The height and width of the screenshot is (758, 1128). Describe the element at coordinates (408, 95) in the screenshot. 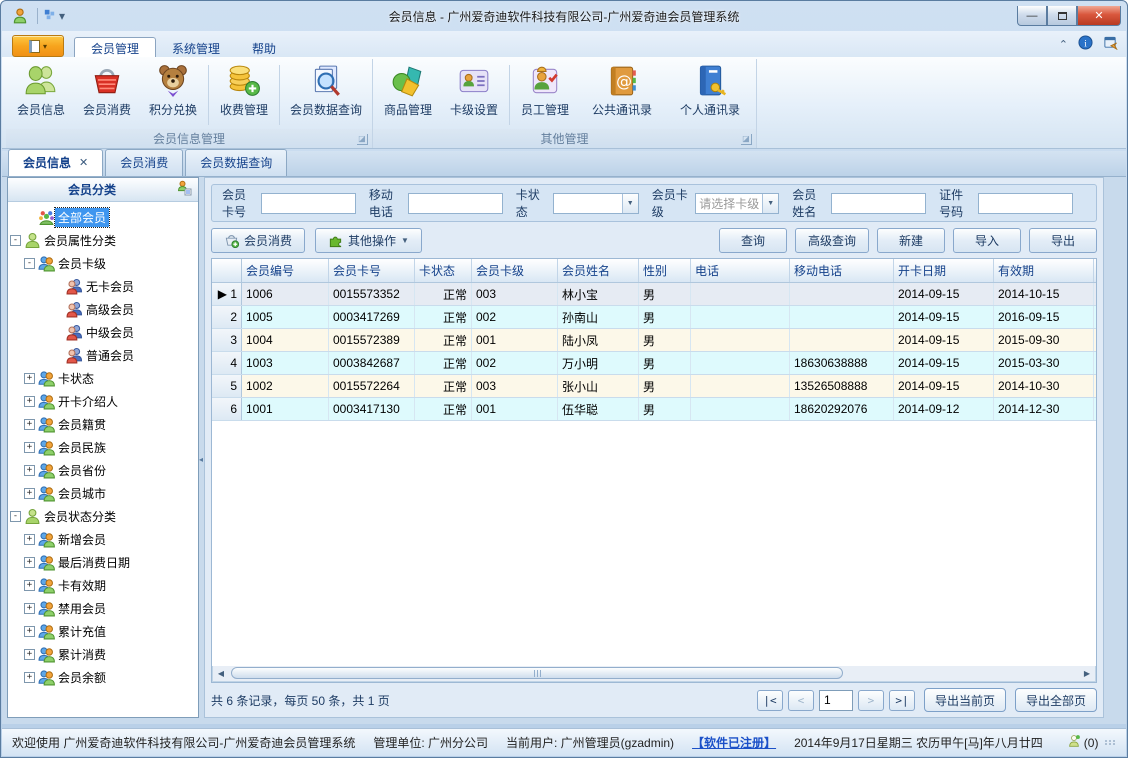

I see `ribbon-button: 商品管理` at that location.